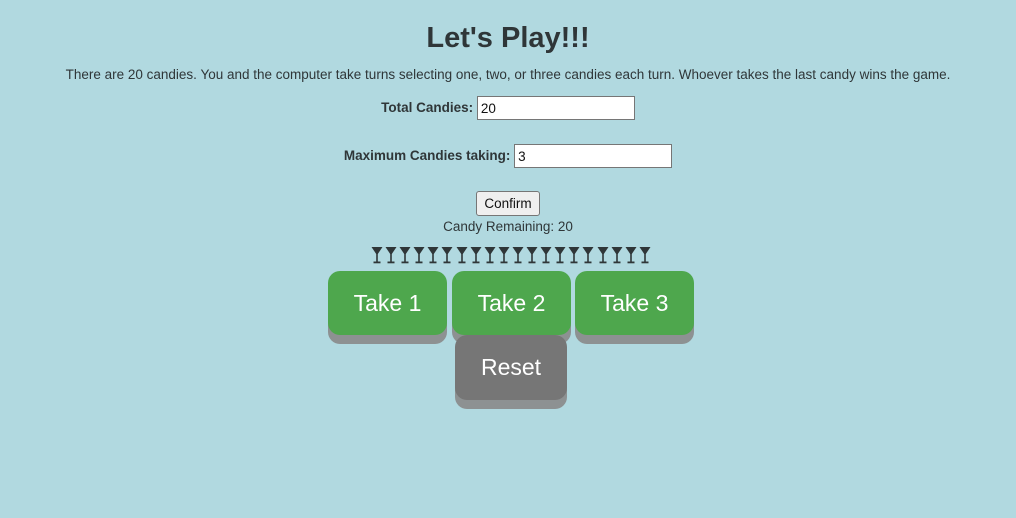 This screenshot has height=518, width=1016. Describe the element at coordinates (555, 108) in the screenshot. I see `total-candies-input` at that location.